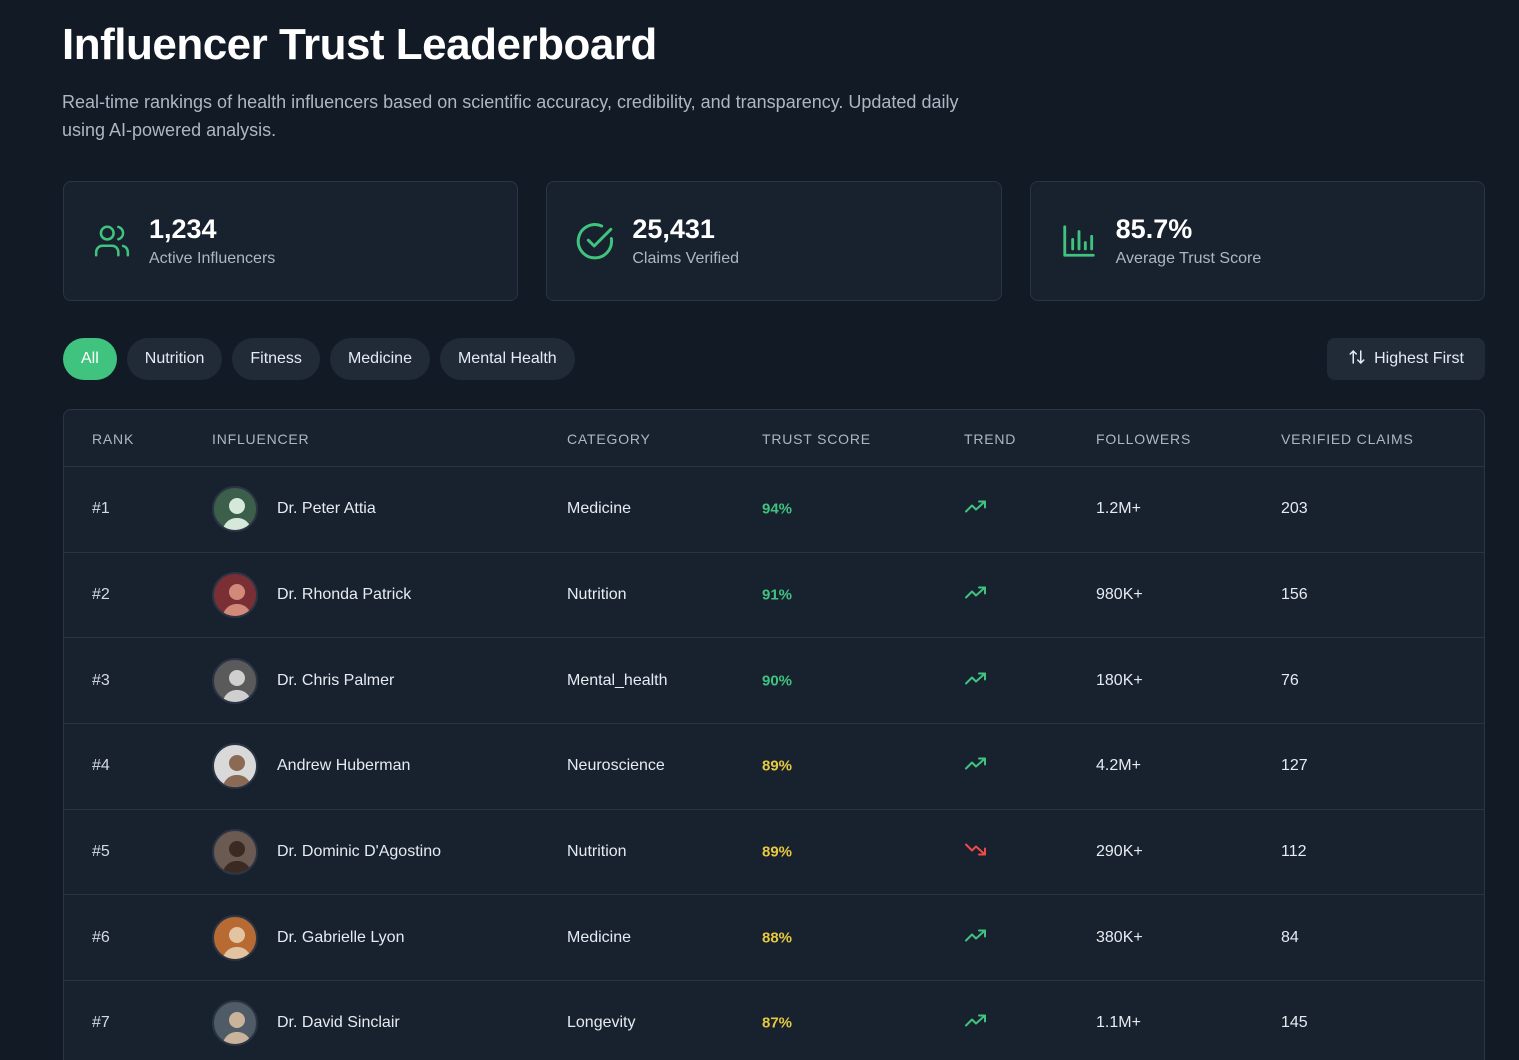  What do you see at coordinates (1118, 1023) in the screenshot?
I see `followers-cell: 1.1M+` at bounding box center [1118, 1023].